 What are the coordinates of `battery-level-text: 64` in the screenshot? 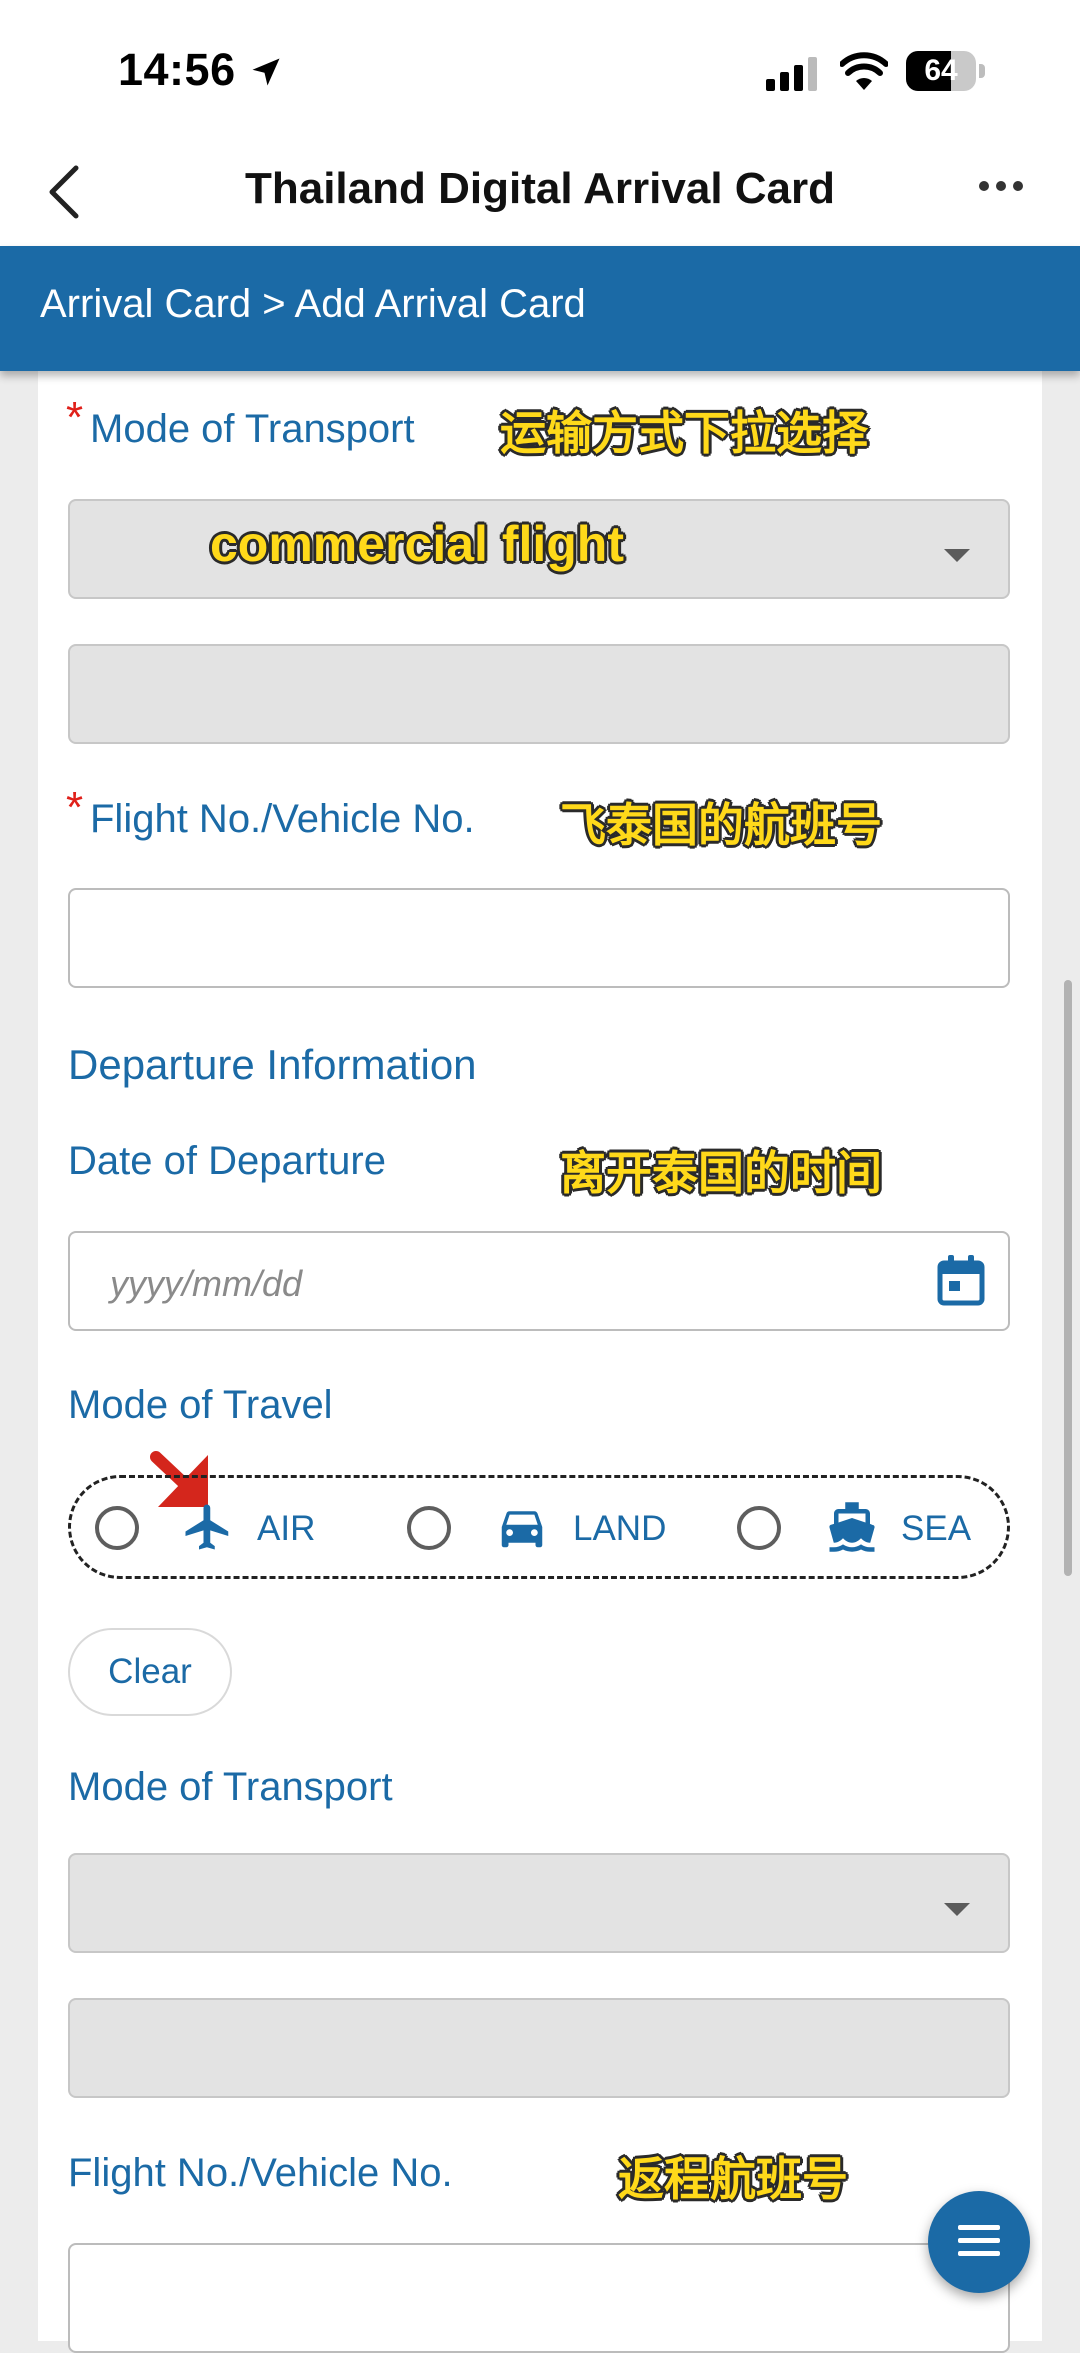 It's located at (941, 70).